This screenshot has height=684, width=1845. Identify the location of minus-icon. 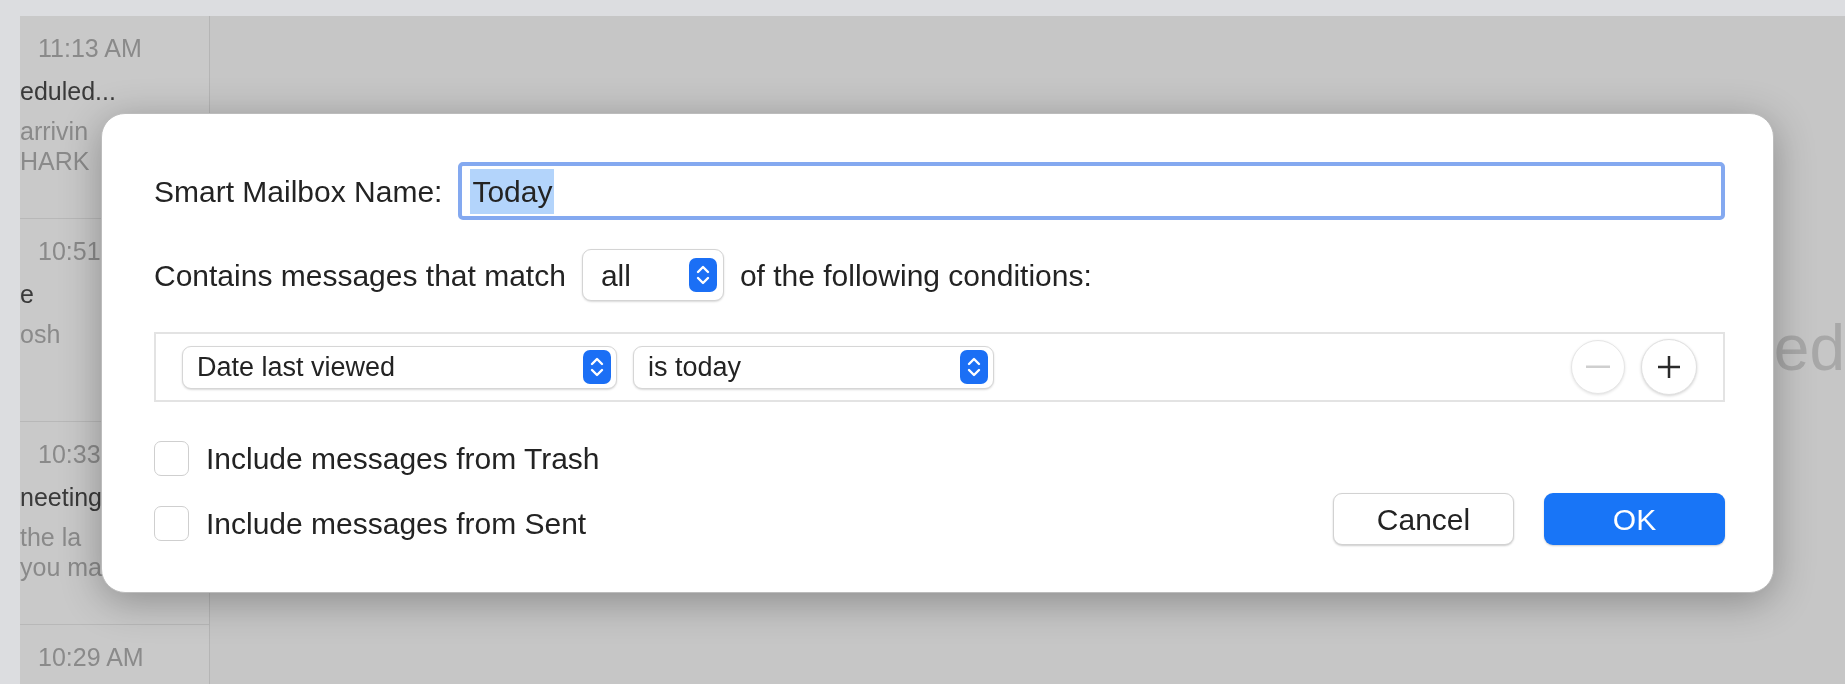
(1598, 367).